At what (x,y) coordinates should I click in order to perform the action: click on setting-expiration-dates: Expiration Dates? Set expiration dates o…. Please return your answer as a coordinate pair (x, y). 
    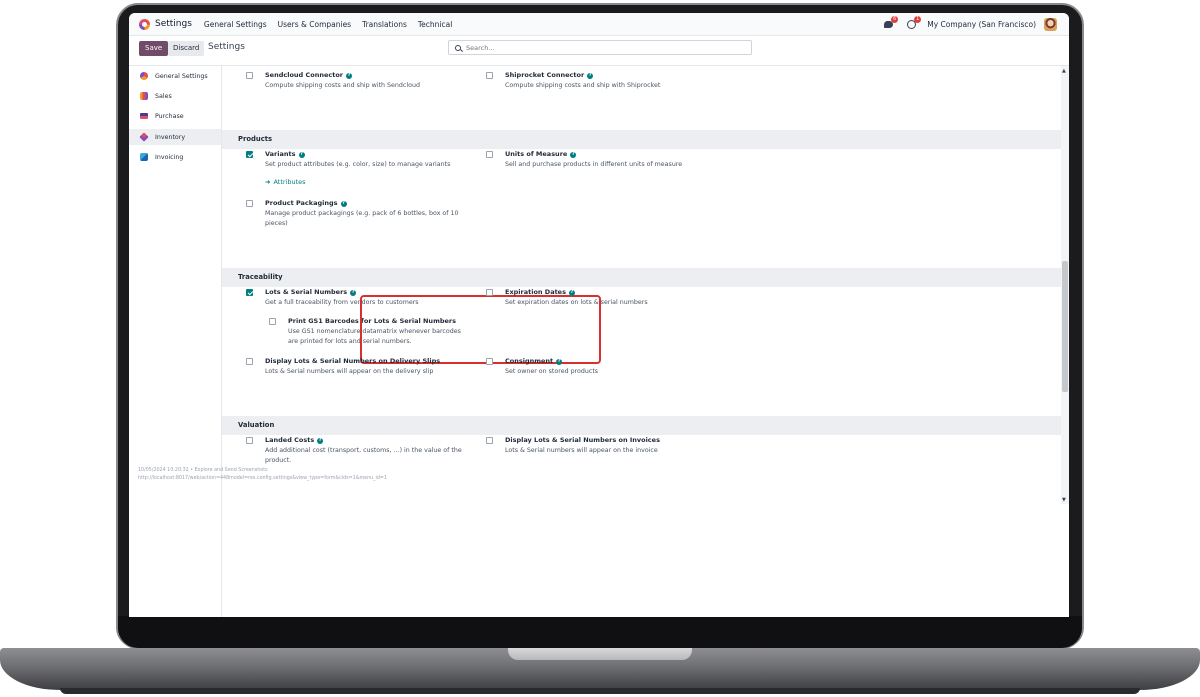
    Looking at the image, I should click on (610, 298).